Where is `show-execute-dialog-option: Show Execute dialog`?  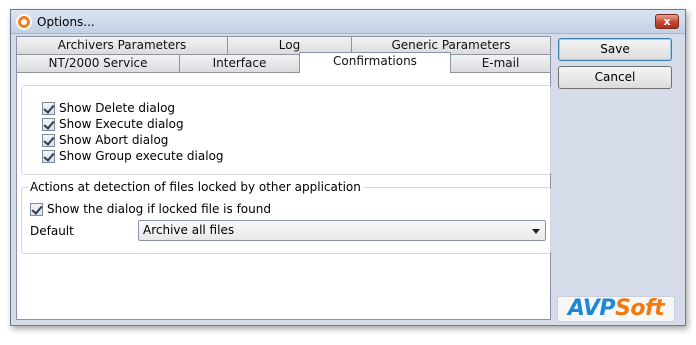 show-execute-dialog-option: Show Execute dialog is located at coordinates (113, 124).